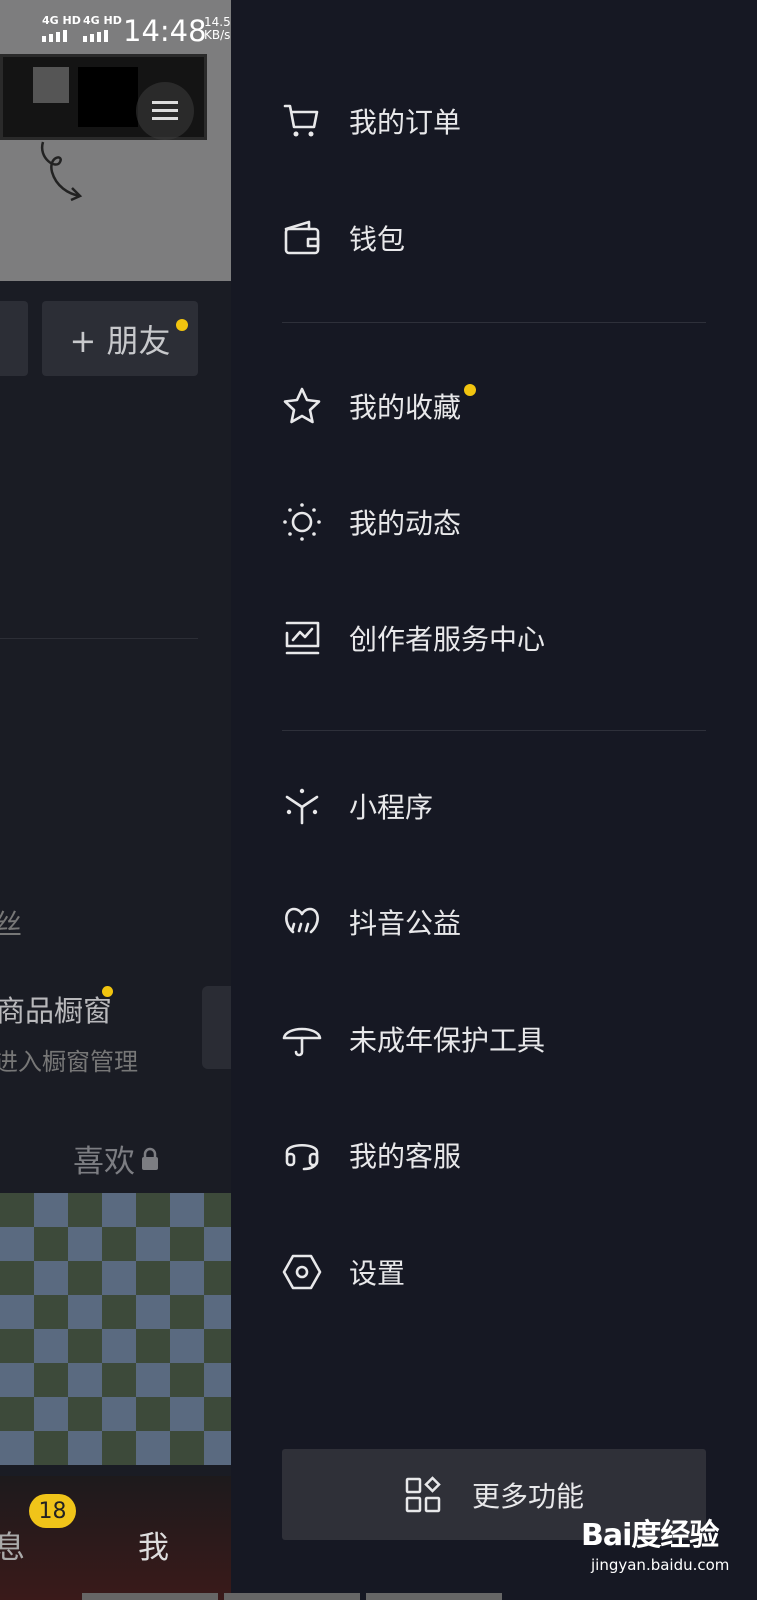 The width and height of the screenshot is (757, 1600). What do you see at coordinates (302, 1155) in the screenshot?
I see `headset-icon` at bounding box center [302, 1155].